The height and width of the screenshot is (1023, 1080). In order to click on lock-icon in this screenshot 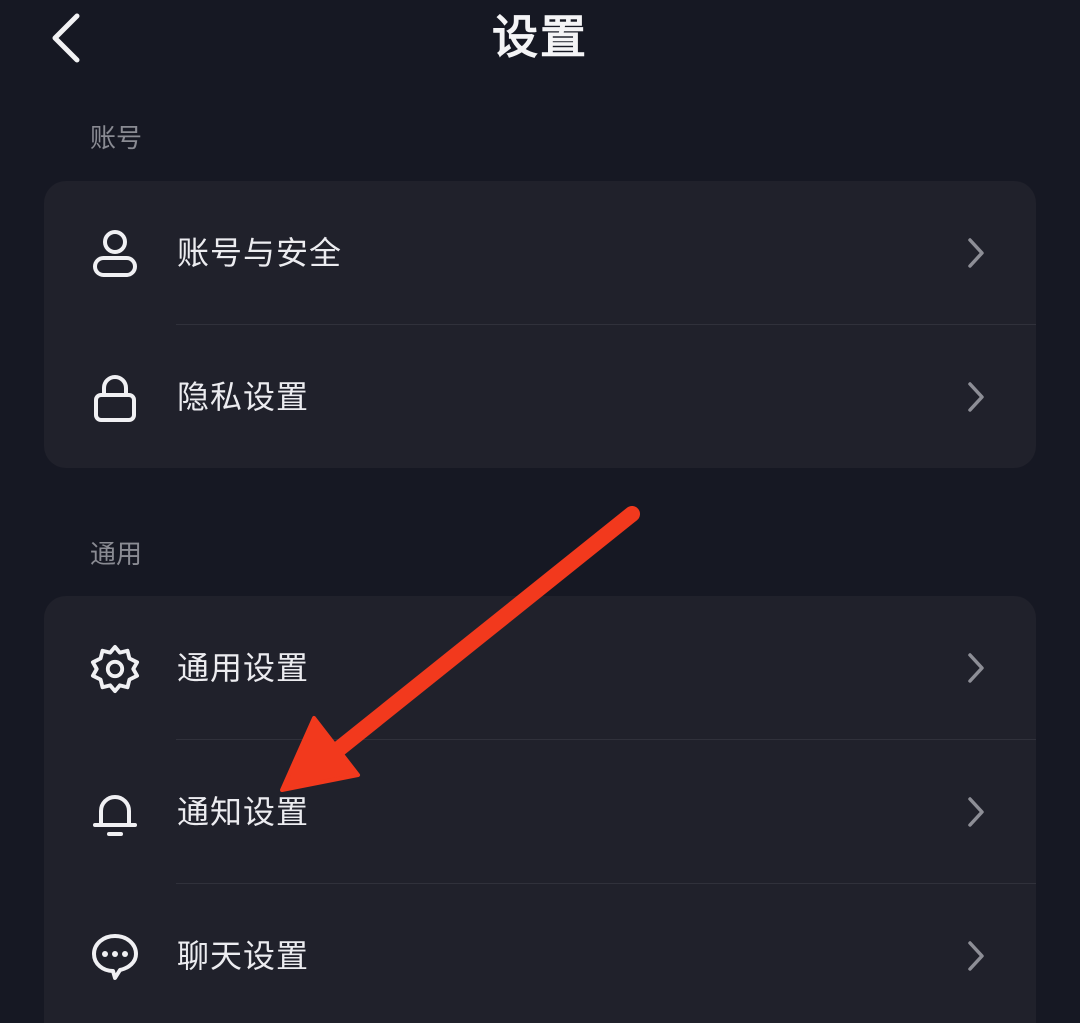, I will do `click(115, 398)`.